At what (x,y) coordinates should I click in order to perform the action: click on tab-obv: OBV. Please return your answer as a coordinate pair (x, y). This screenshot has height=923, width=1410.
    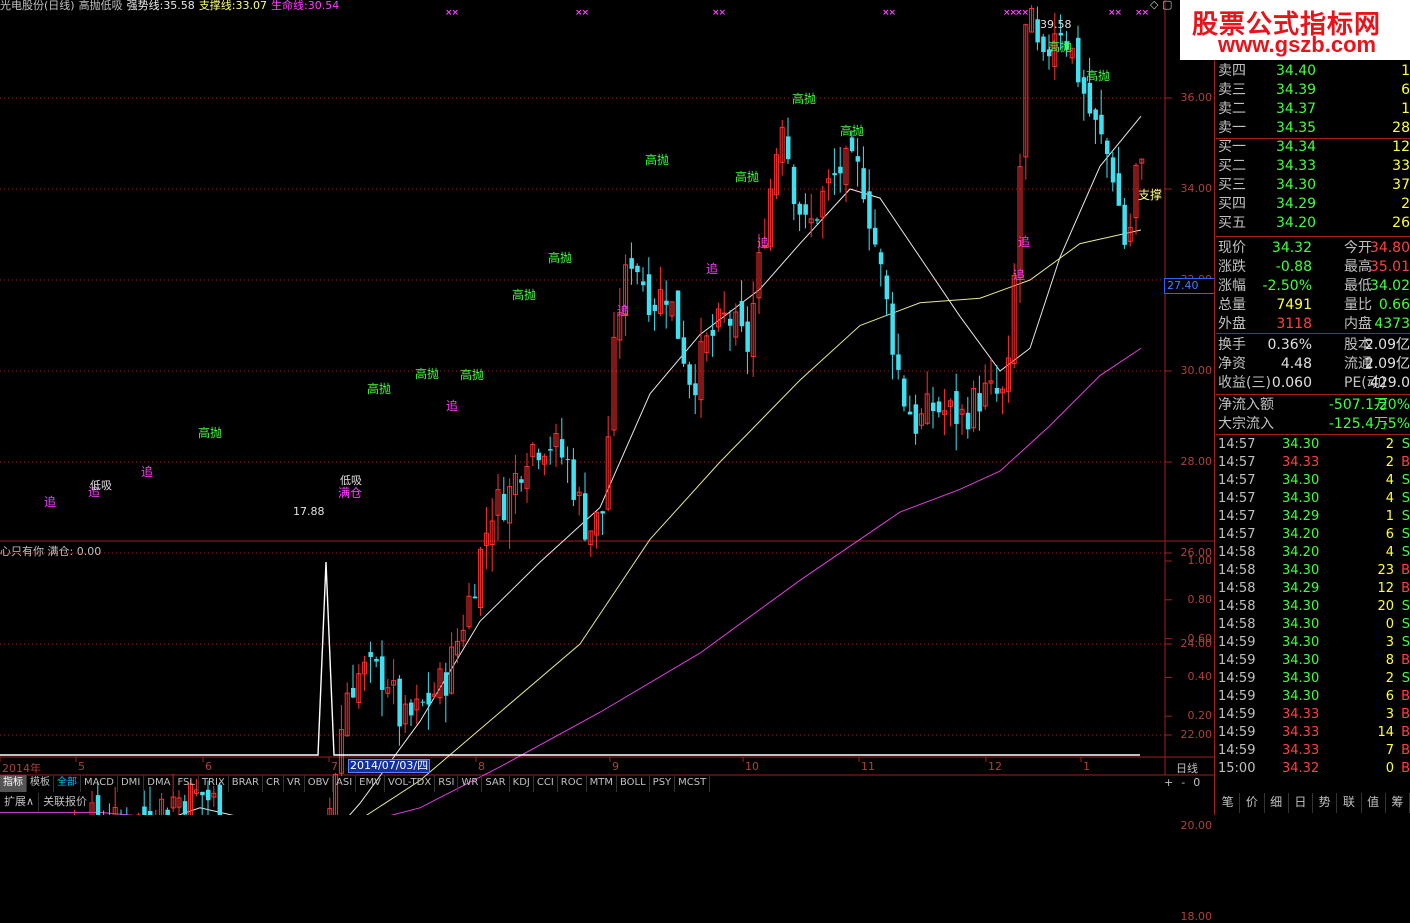
    Looking at the image, I should click on (319, 783).